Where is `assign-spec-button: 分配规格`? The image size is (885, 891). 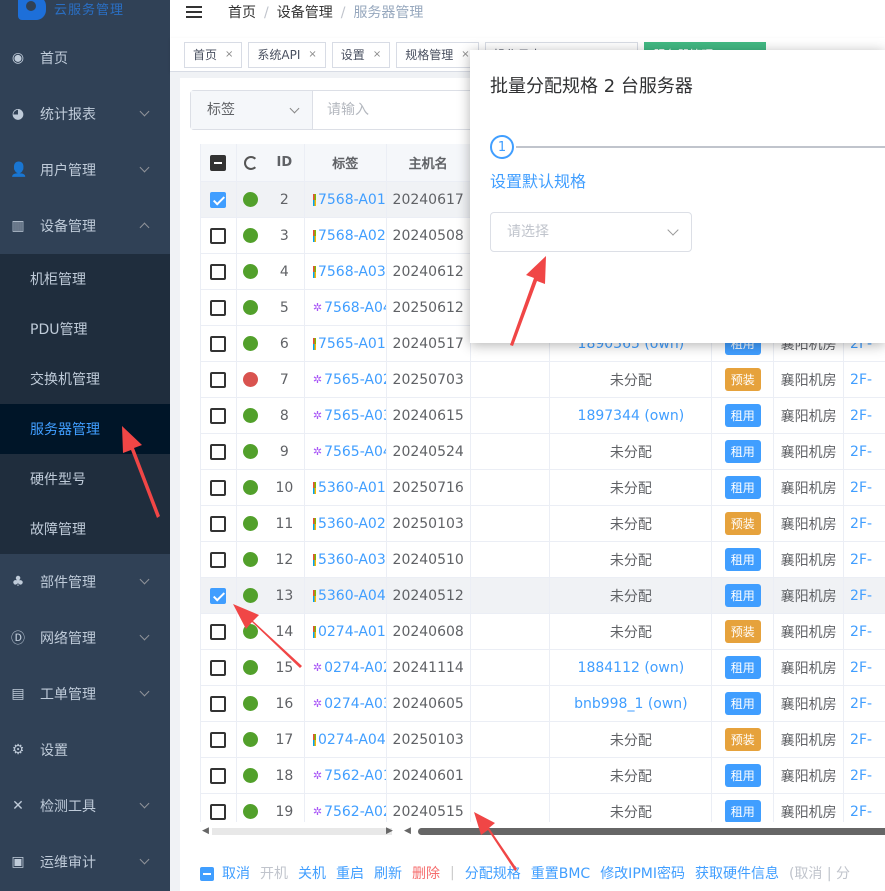 assign-spec-button: 分配规格 is located at coordinates (493, 873).